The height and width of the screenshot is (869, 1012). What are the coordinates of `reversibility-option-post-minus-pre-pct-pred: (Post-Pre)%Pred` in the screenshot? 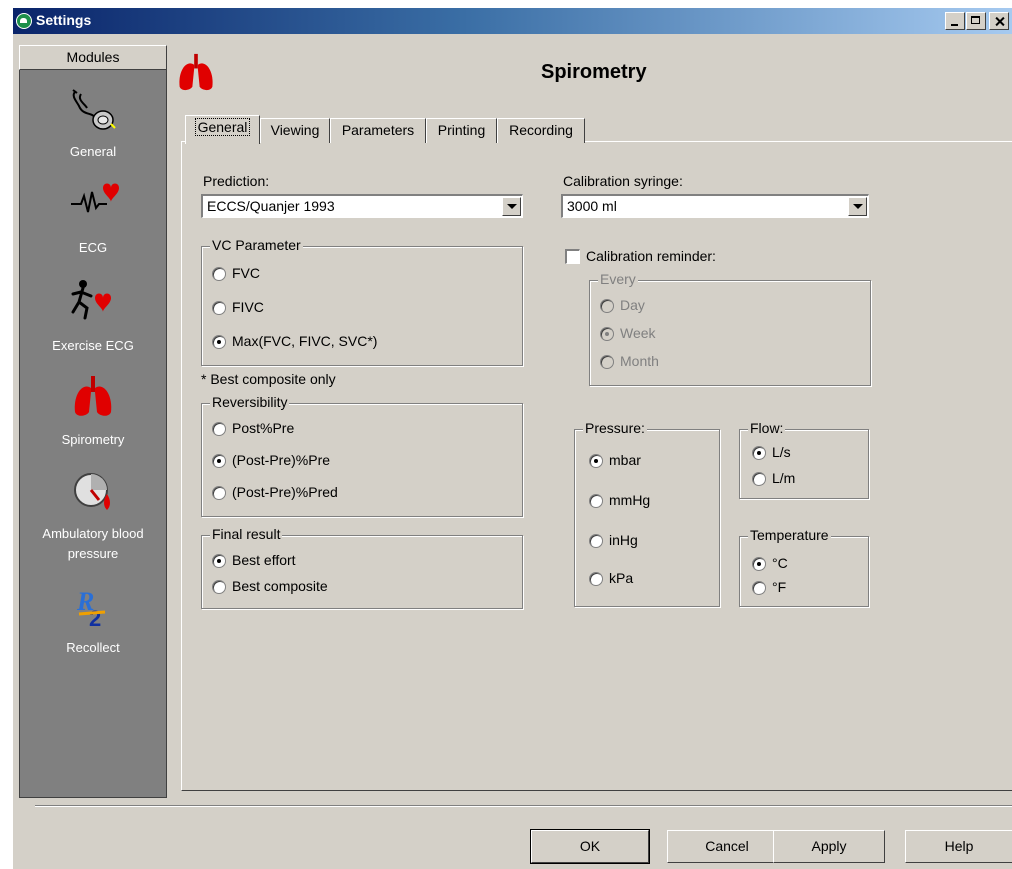 It's located at (275, 492).